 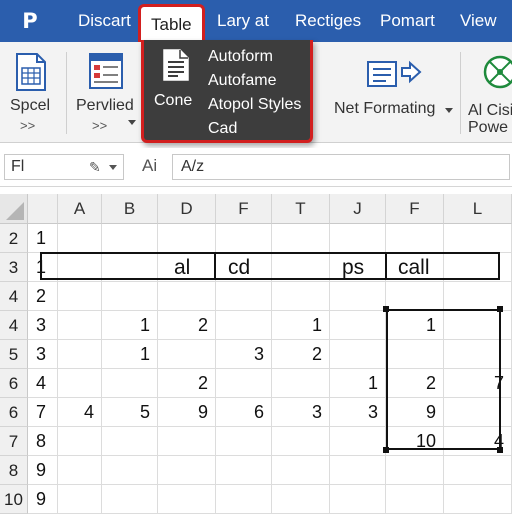 I want to click on dropdown-item-atopol-styles: Atopol Styles, so click(x=254, y=105).